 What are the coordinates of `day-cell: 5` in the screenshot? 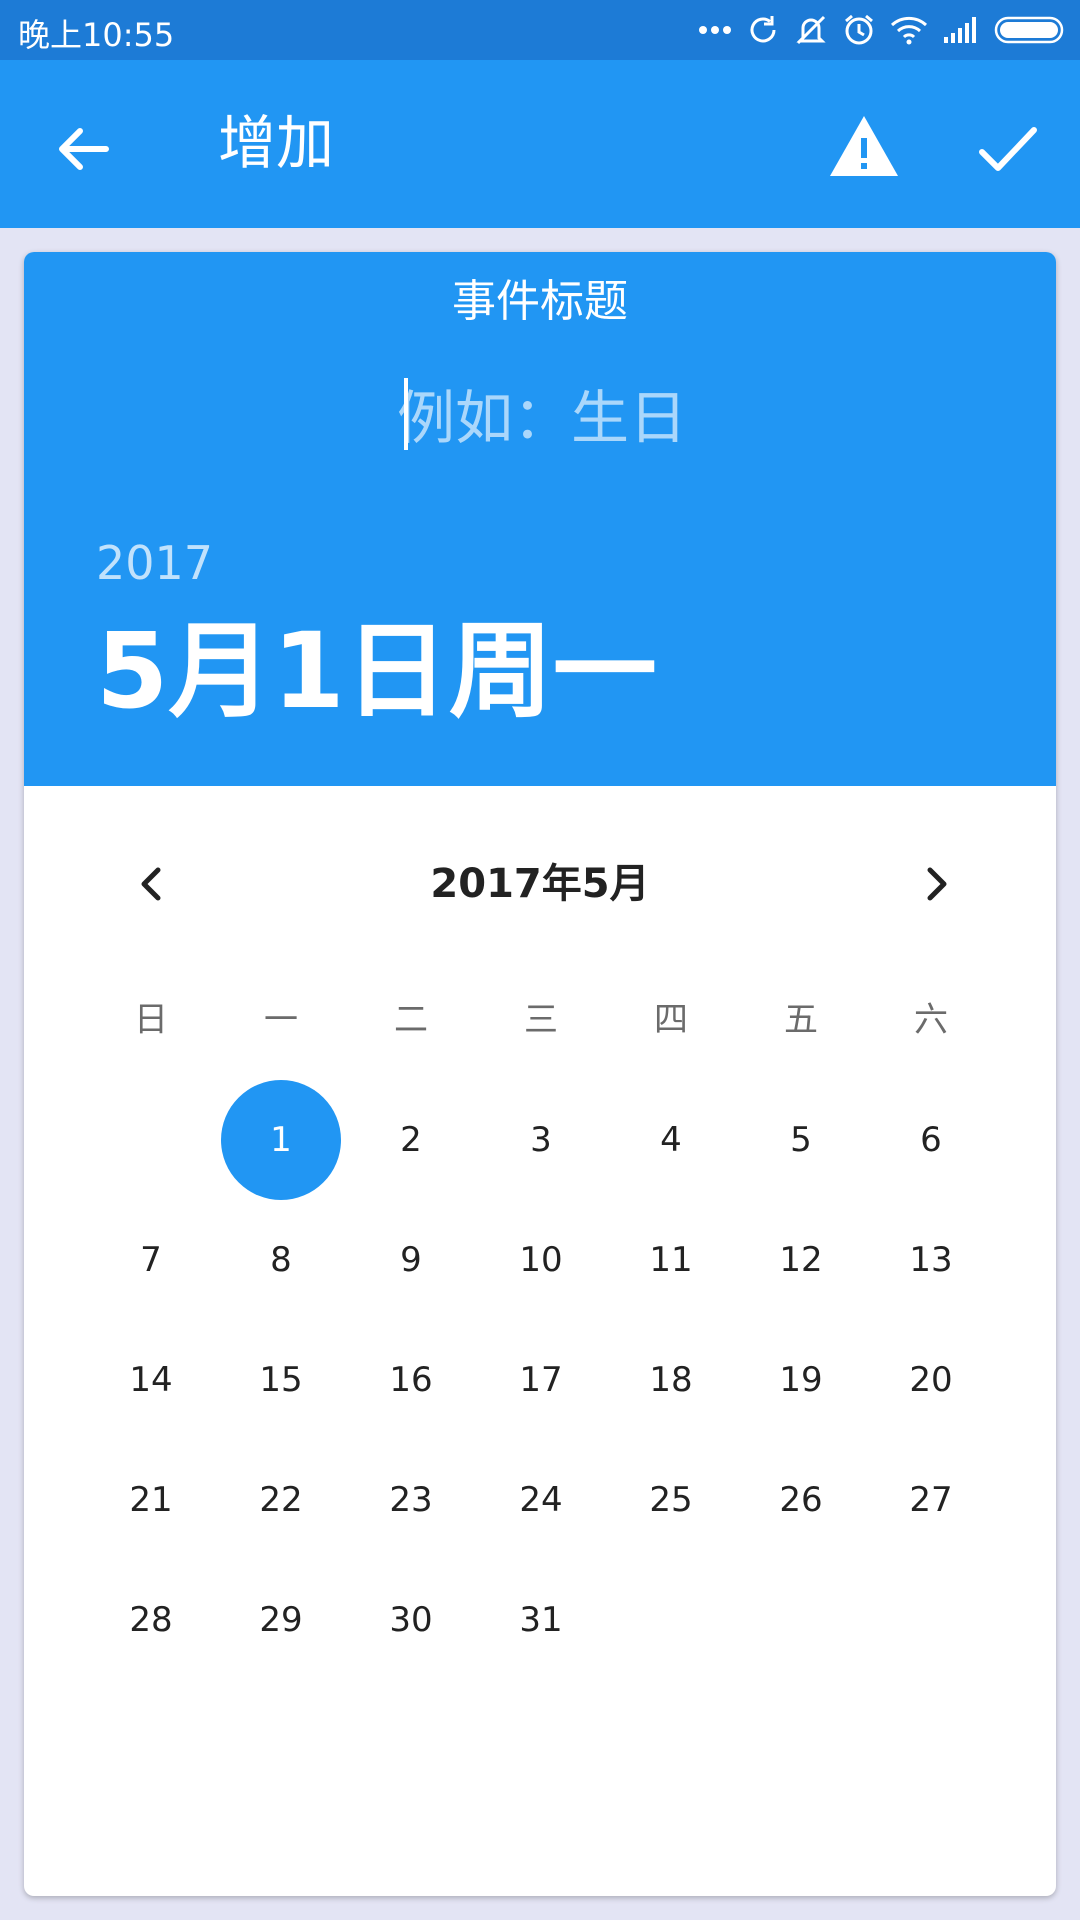 It's located at (801, 1140).